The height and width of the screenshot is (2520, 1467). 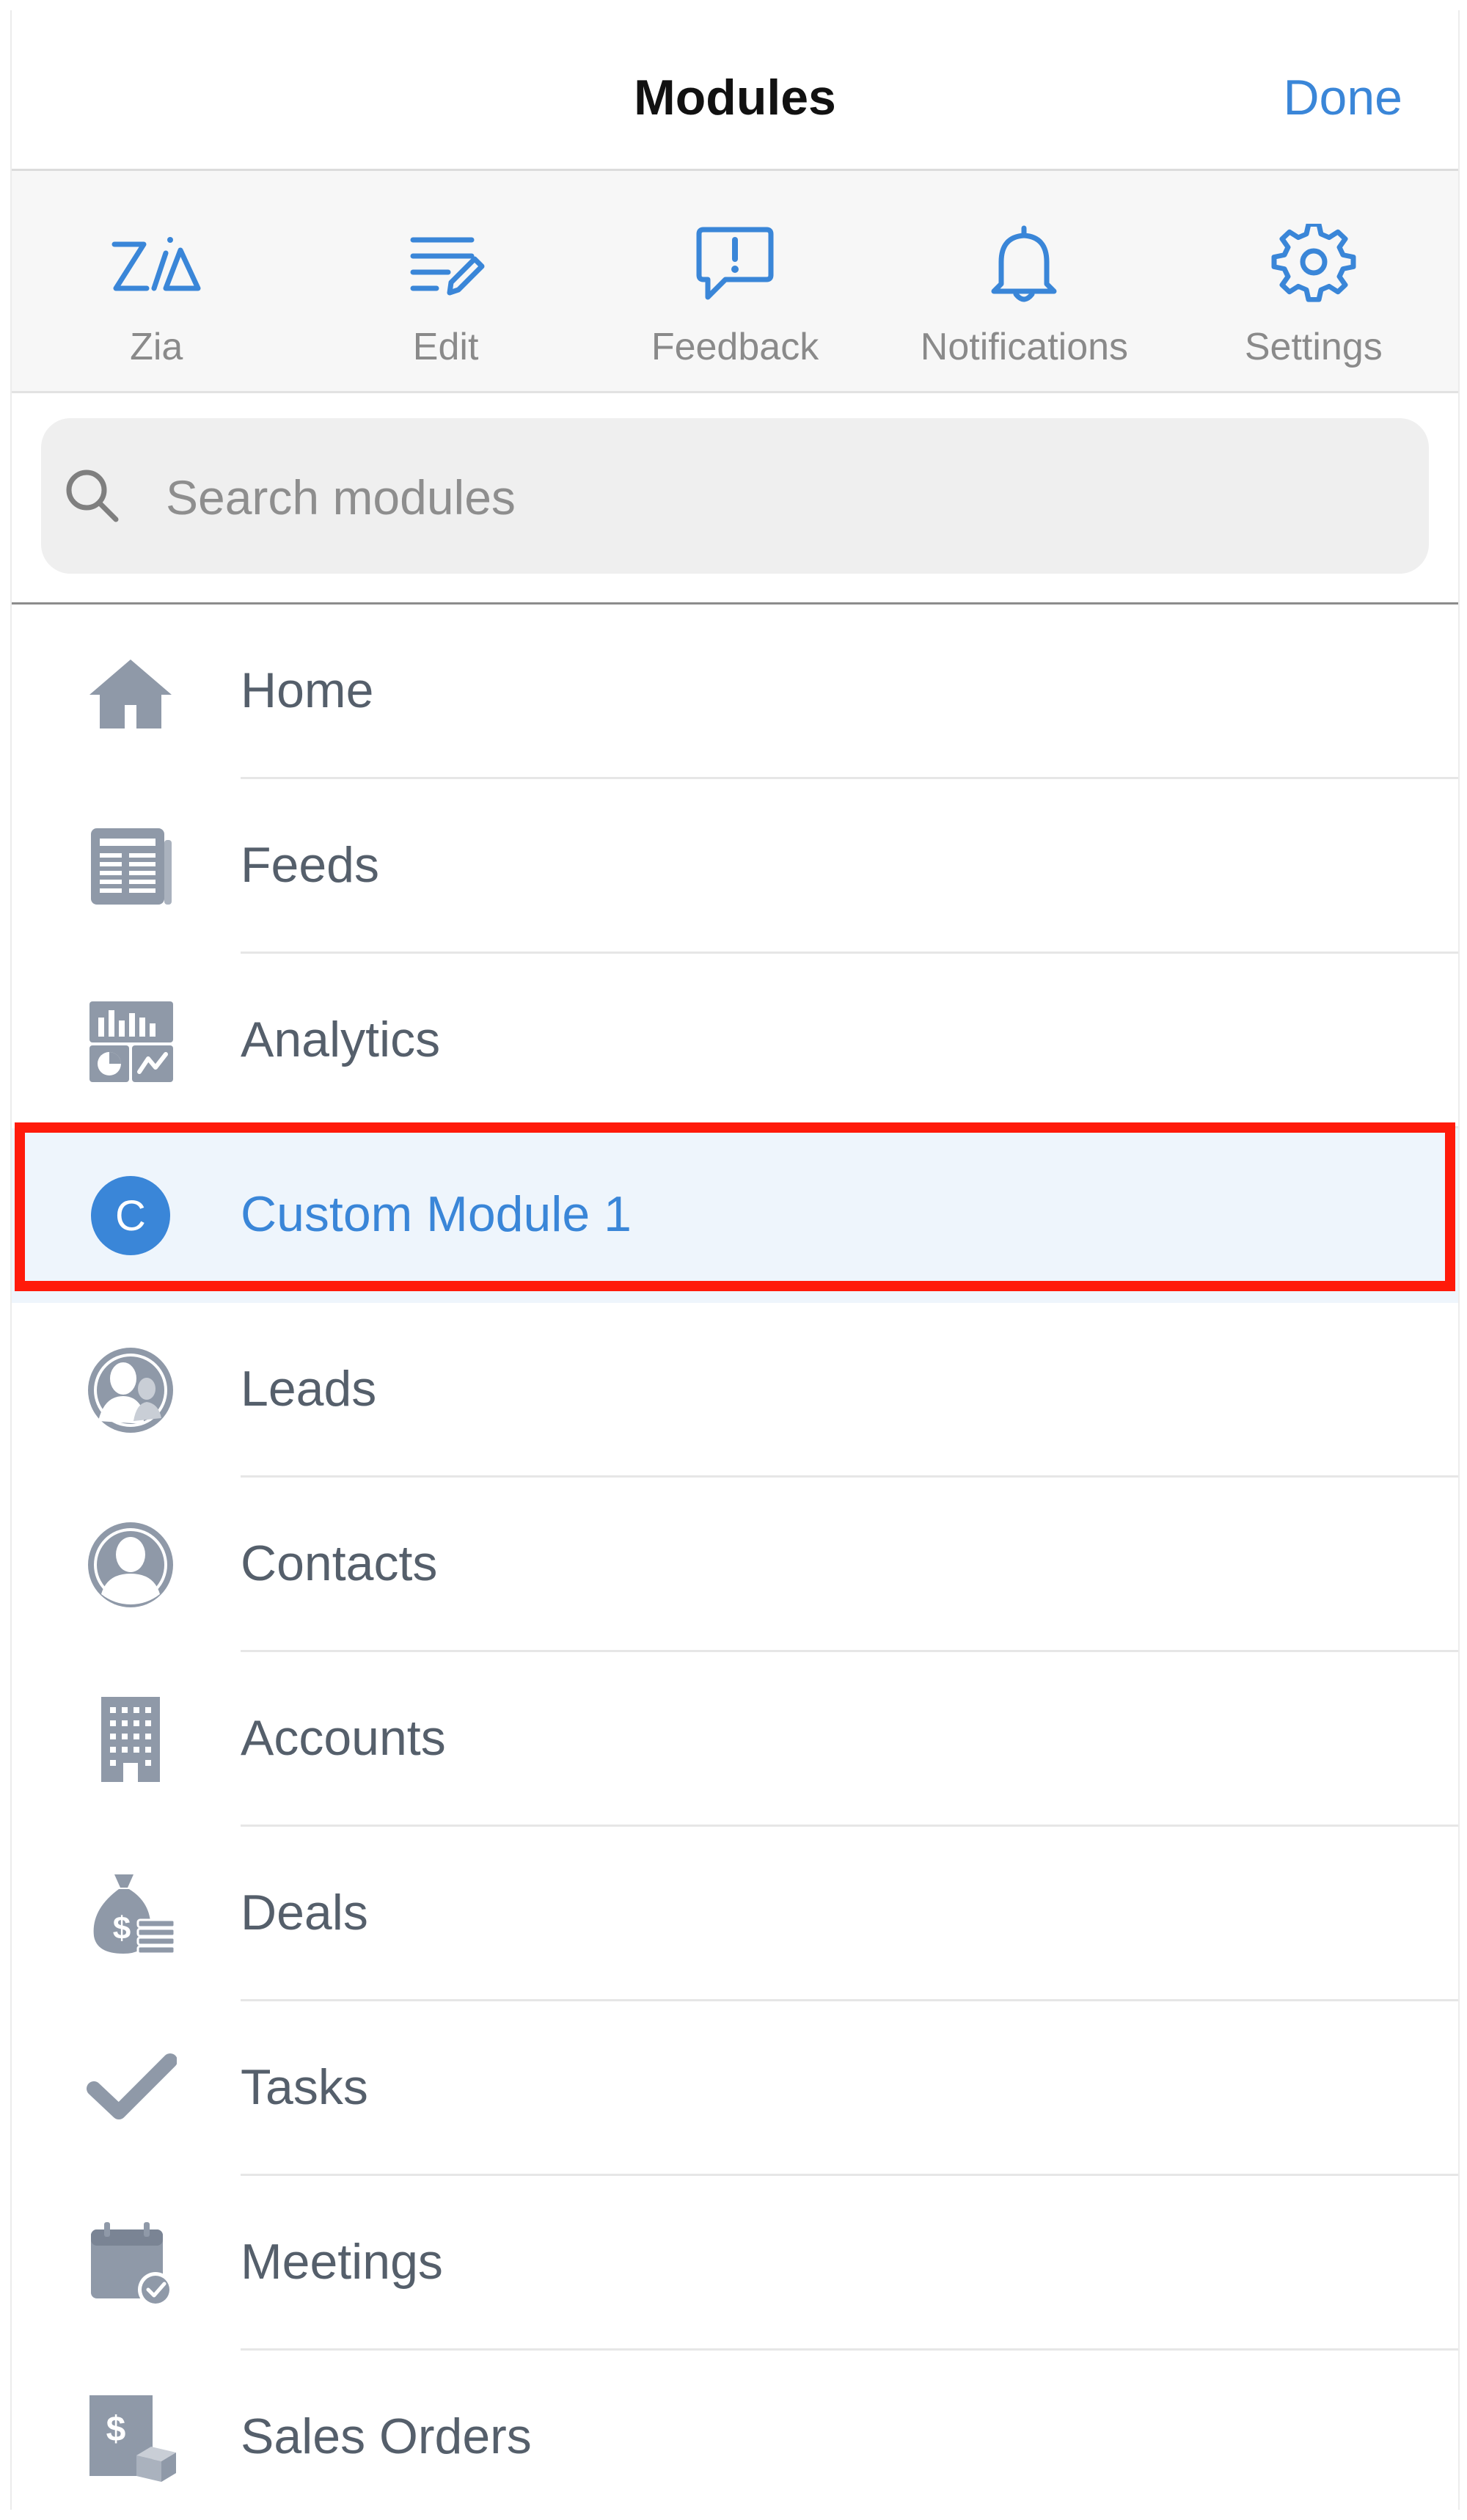 What do you see at coordinates (386, 2436) in the screenshot?
I see `module-label: Sales Orders` at bounding box center [386, 2436].